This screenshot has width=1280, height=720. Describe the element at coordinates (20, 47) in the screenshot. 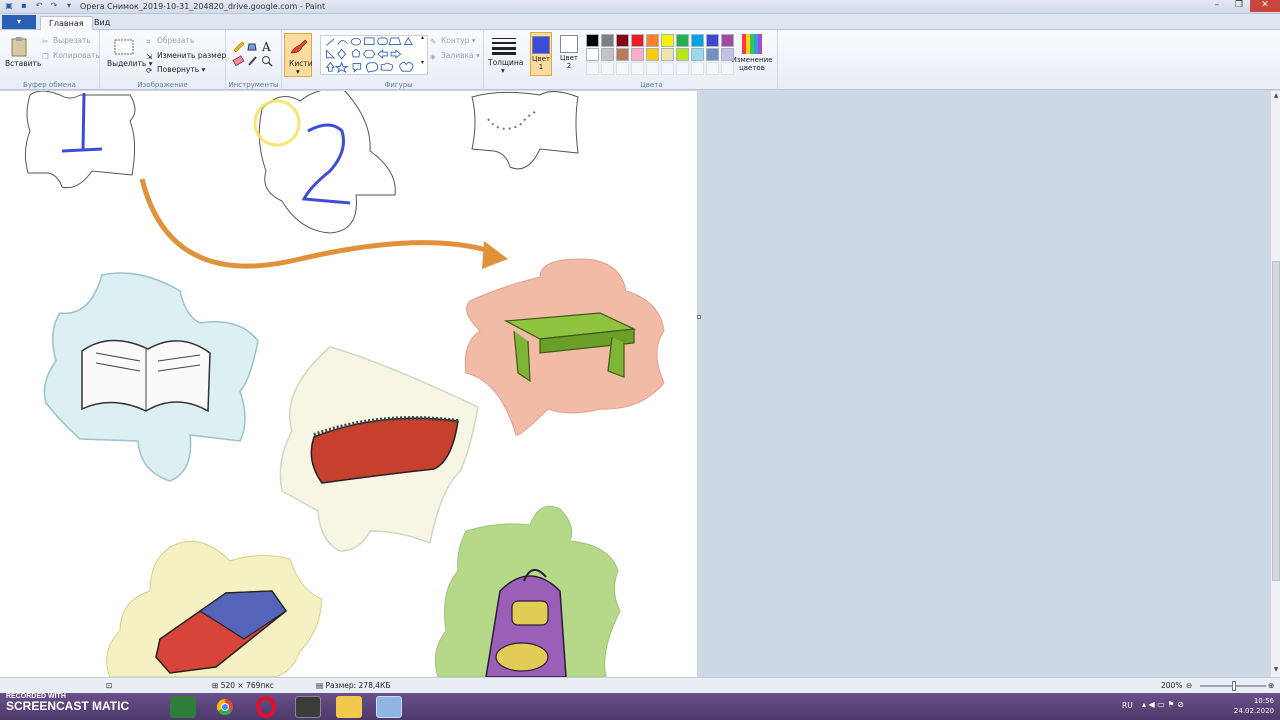

I see `paste-icon` at that location.